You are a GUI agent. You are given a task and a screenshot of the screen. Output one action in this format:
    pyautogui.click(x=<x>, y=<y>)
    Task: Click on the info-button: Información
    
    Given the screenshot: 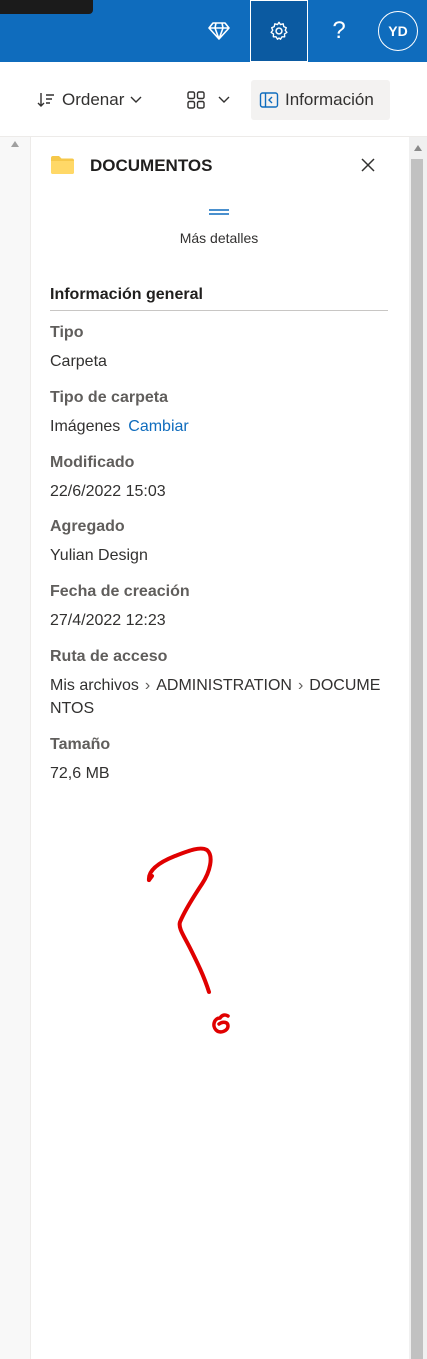 What is the action you would take?
    pyautogui.click(x=320, y=100)
    